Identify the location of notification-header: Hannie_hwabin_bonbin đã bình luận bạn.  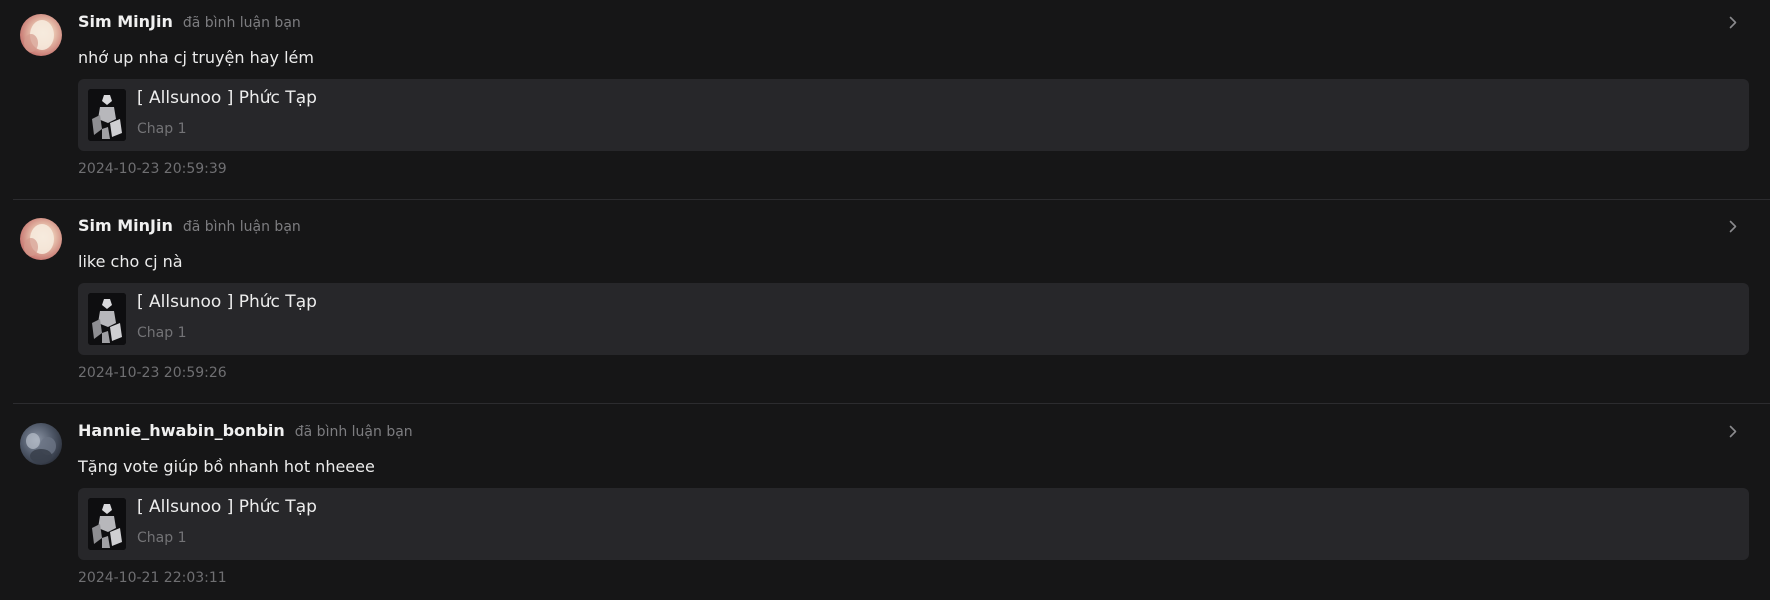
(245, 432).